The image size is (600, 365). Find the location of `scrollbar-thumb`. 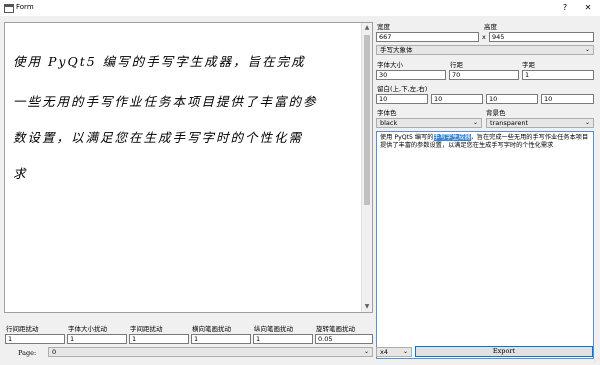

scrollbar-thumb is located at coordinates (367, 120).